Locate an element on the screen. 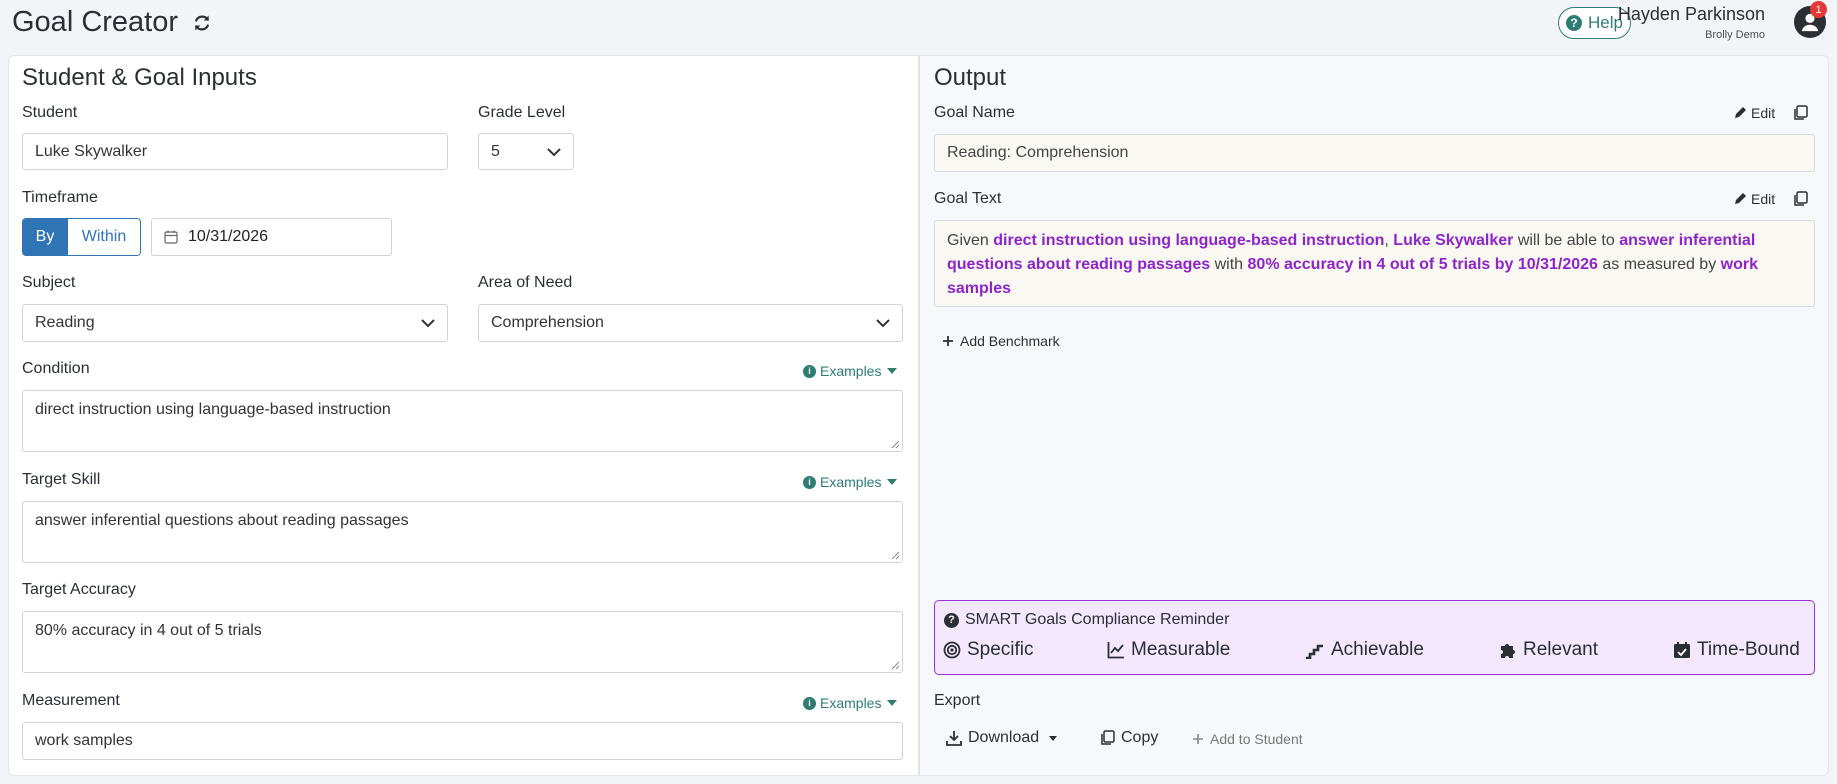  smart-item-label: Specific is located at coordinates (1000, 649).